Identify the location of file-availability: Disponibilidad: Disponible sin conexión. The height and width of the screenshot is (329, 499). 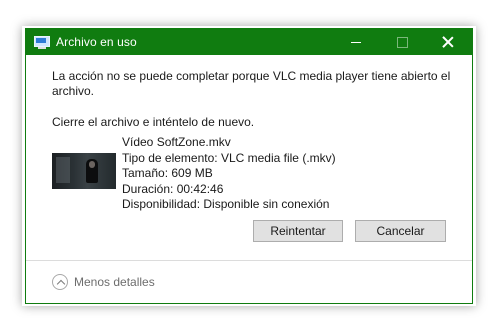
(226, 204).